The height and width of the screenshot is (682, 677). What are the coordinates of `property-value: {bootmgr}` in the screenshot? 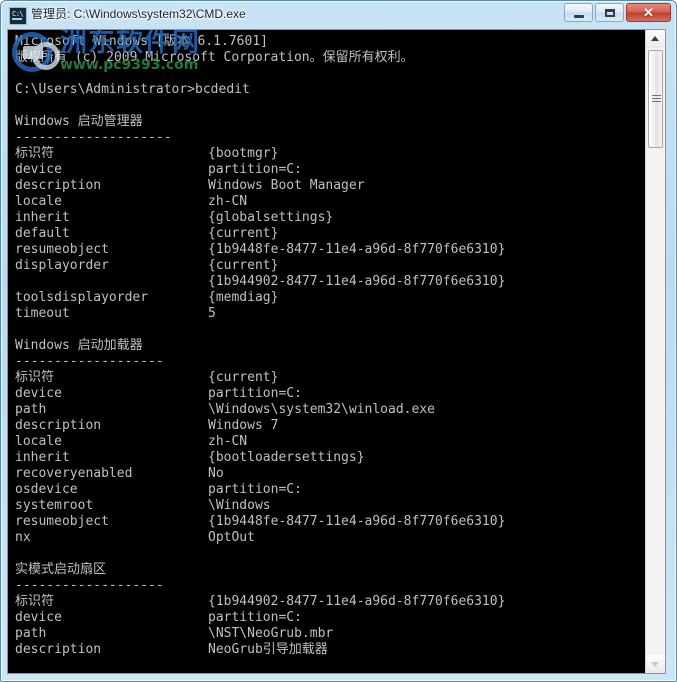 It's located at (243, 153).